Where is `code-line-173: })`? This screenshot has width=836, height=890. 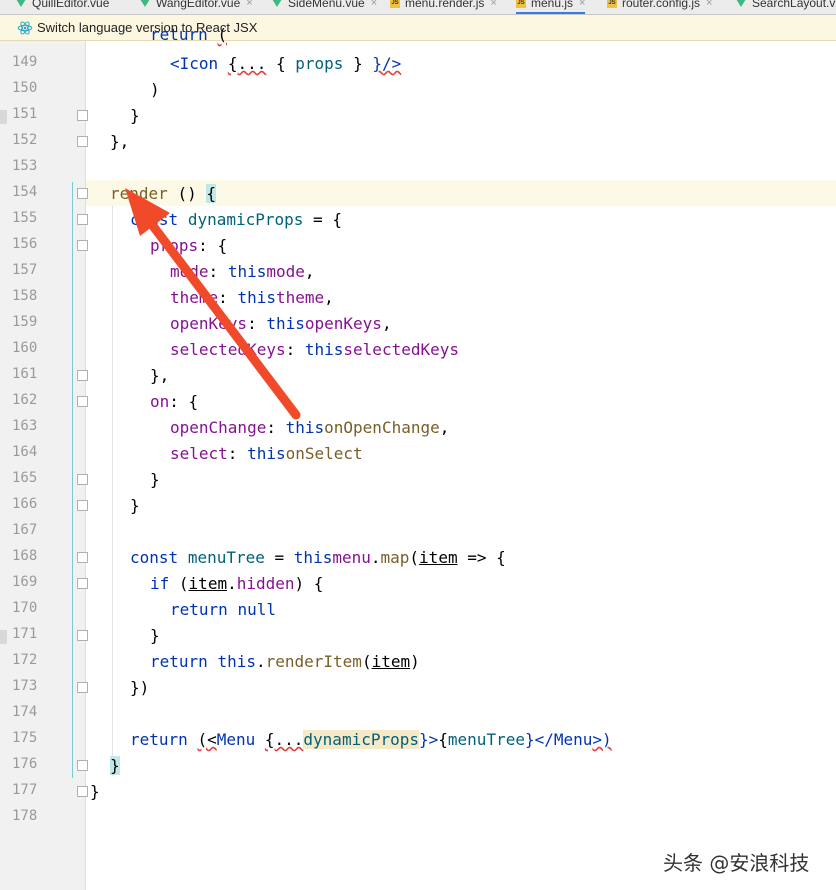 code-line-173: }) is located at coordinates (140, 687).